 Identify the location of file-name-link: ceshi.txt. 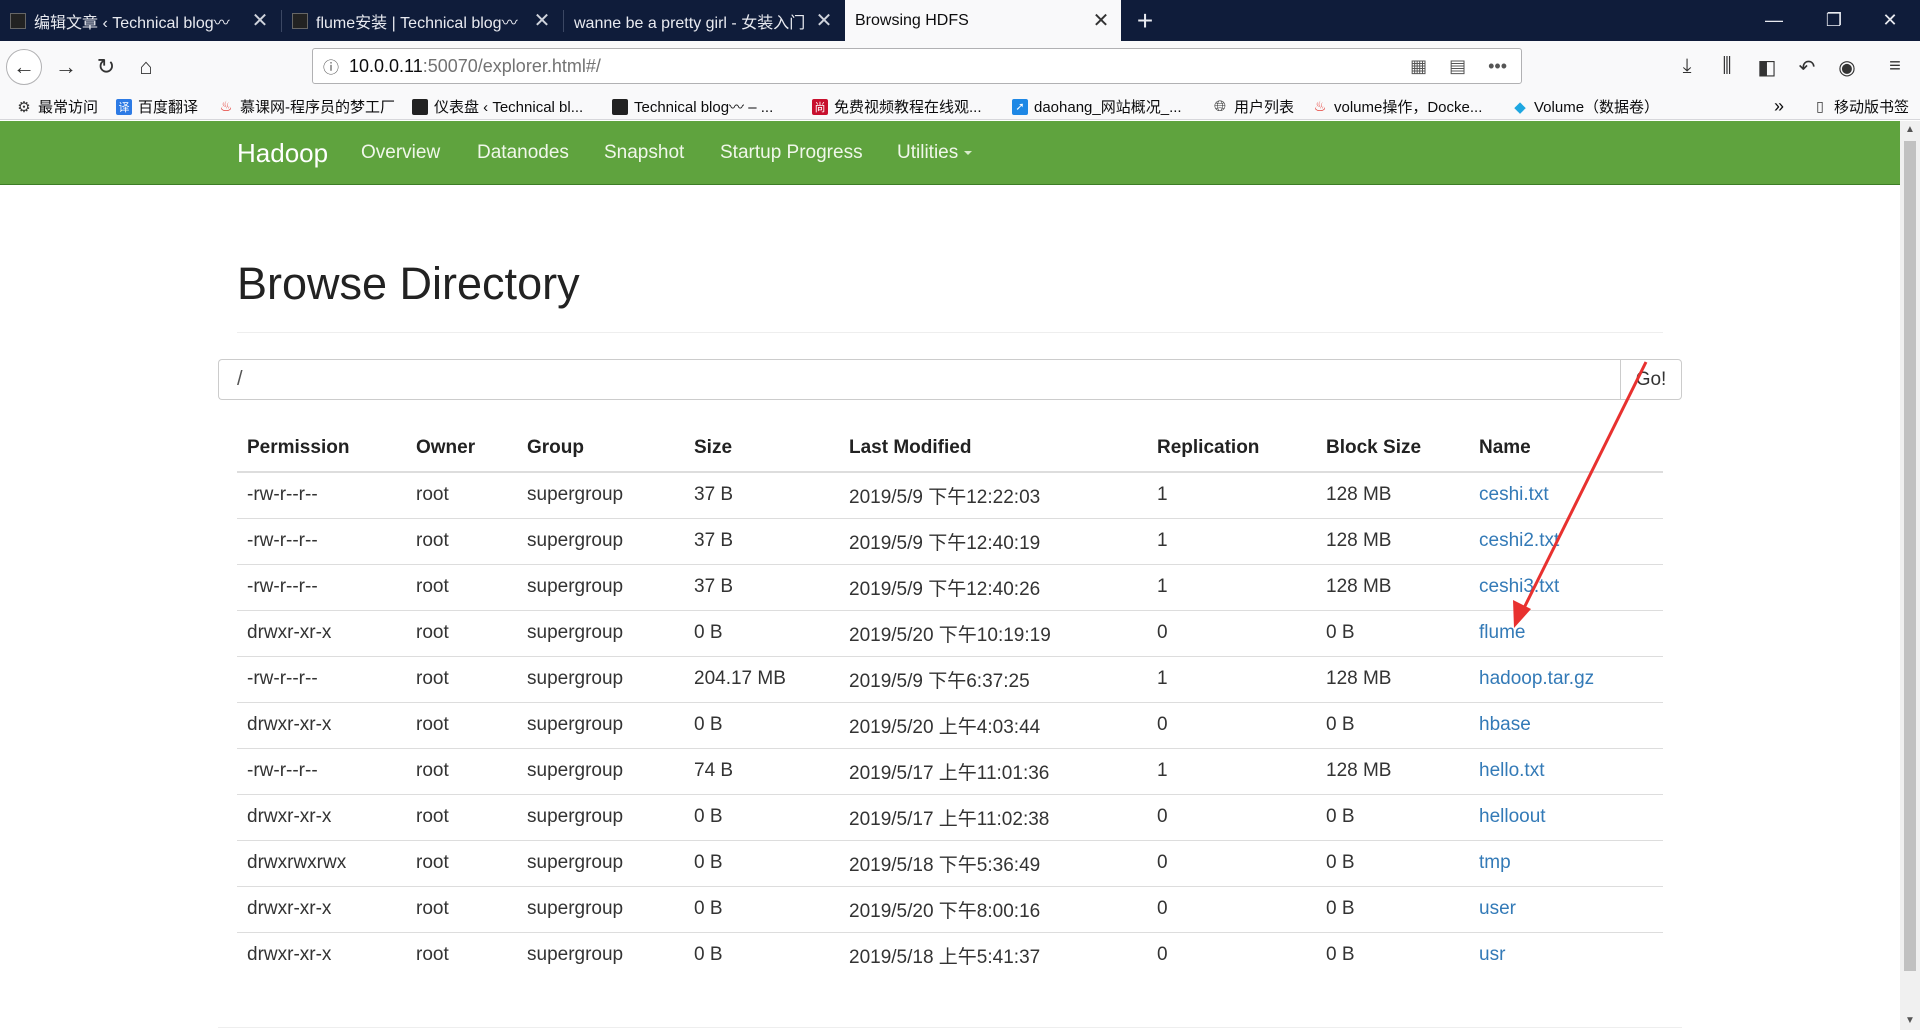
(1514, 494).